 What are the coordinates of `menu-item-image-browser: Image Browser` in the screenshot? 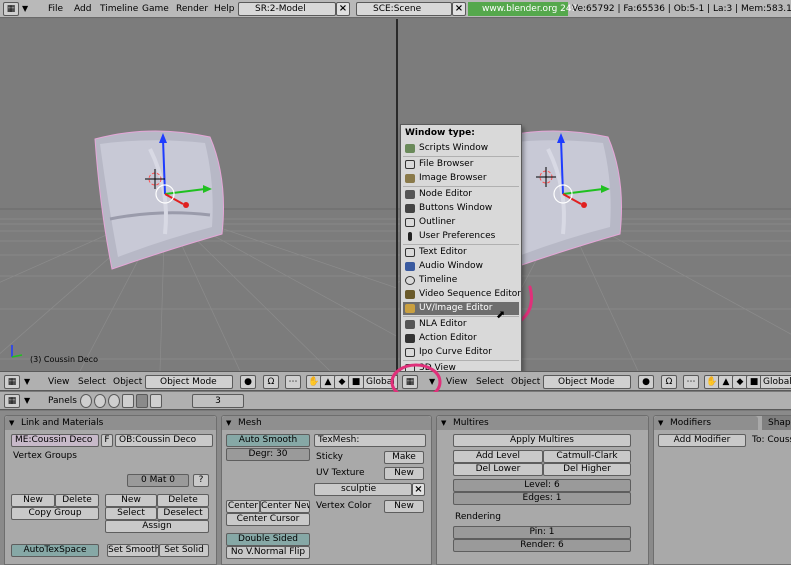 It's located at (461, 178).